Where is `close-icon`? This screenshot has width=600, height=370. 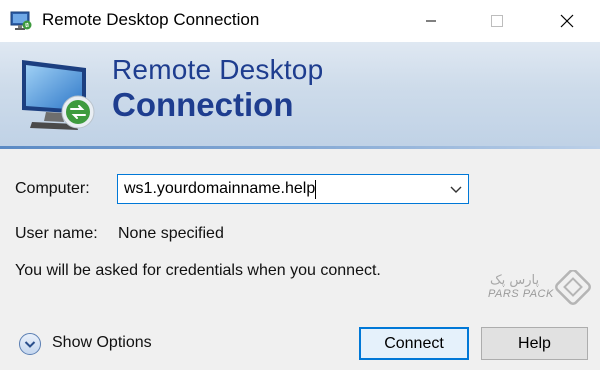
close-icon is located at coordinates (567, 21).